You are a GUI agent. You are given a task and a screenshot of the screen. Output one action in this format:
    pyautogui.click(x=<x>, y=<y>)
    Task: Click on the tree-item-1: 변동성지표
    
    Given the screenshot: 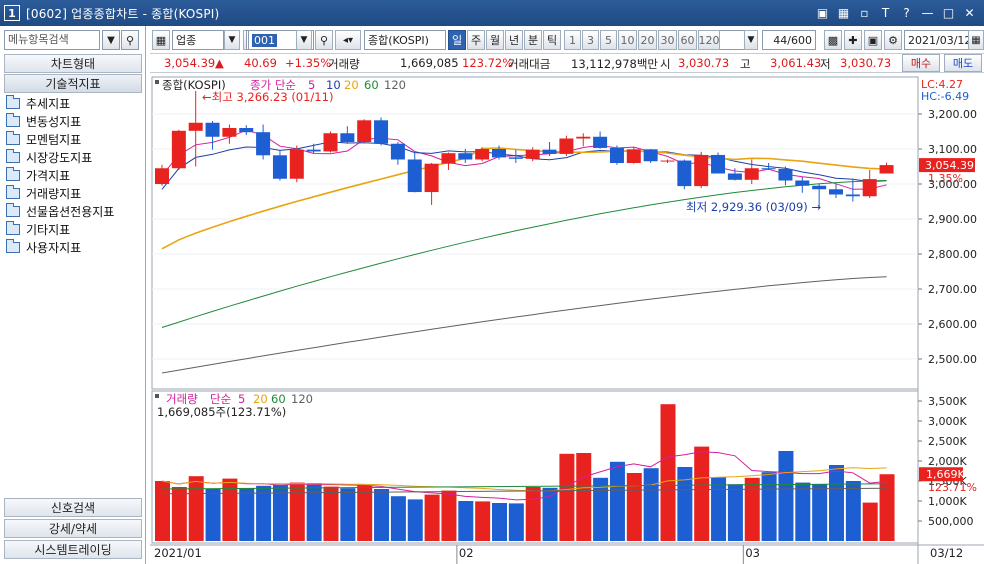 What is the action you would take?
    pyautogui.click(x=60, y=121)
    